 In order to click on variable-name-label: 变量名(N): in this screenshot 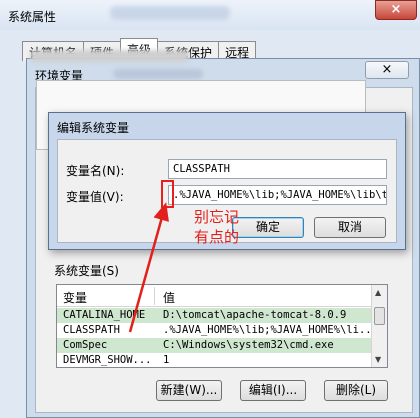, I will do `click(95, 171)`.